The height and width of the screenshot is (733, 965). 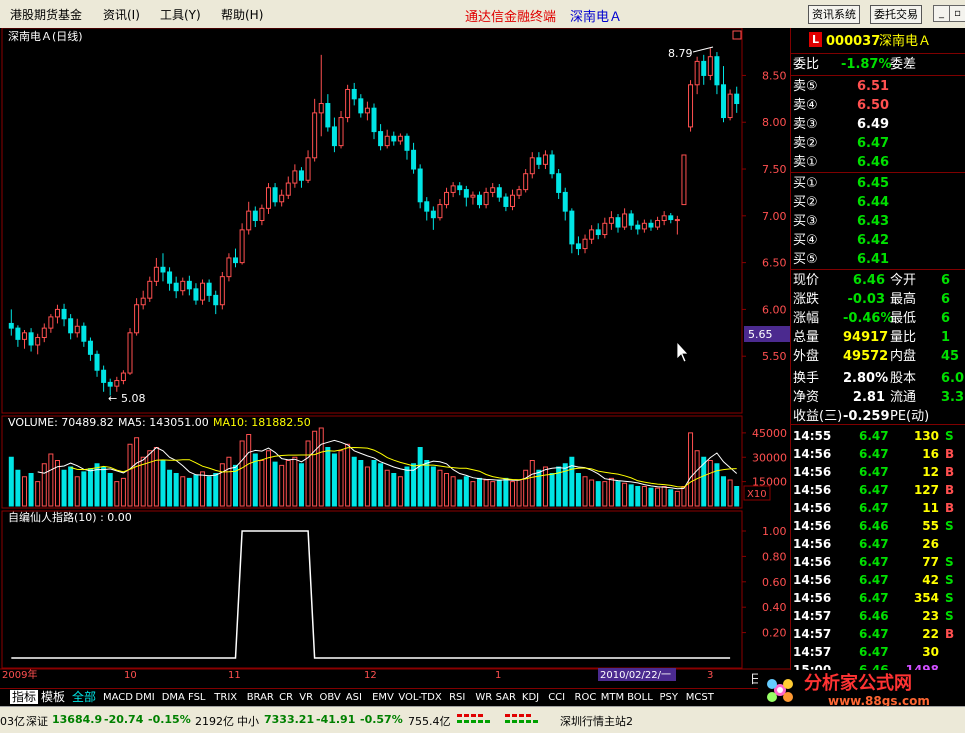 I want to click on tick-time: 14:55, so click(x=812, y=436).